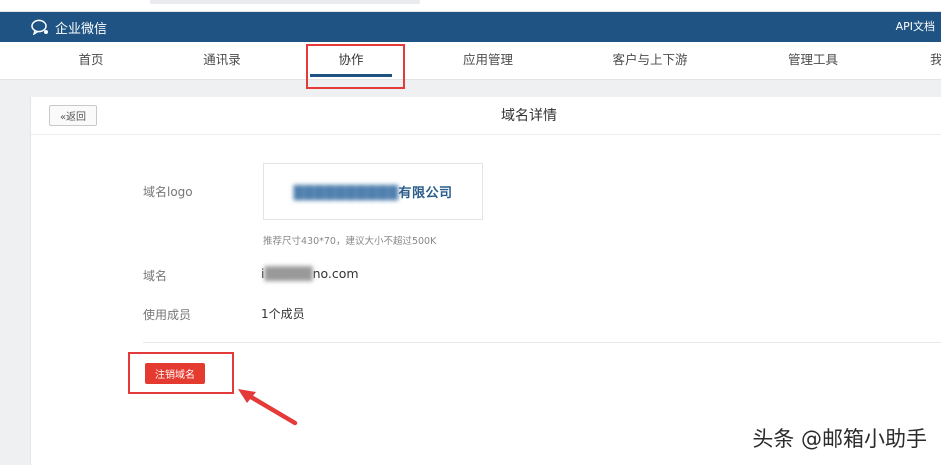 Image resolution: width=941 pixels, height=465 pixels. I want to click on page-title: 域名详情, so click(529, 116).